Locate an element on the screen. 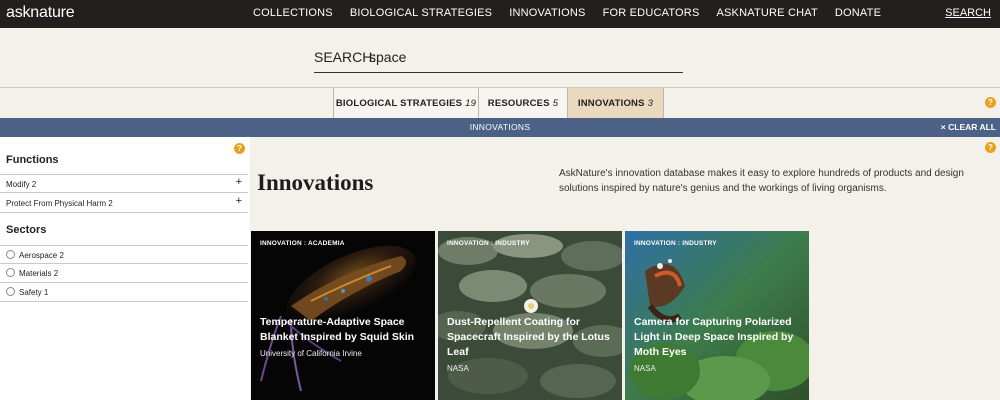 This screenshot has width=1000, height=400. nav-link-innovations: INNOVATIONS is located at coordinates (547, 13).